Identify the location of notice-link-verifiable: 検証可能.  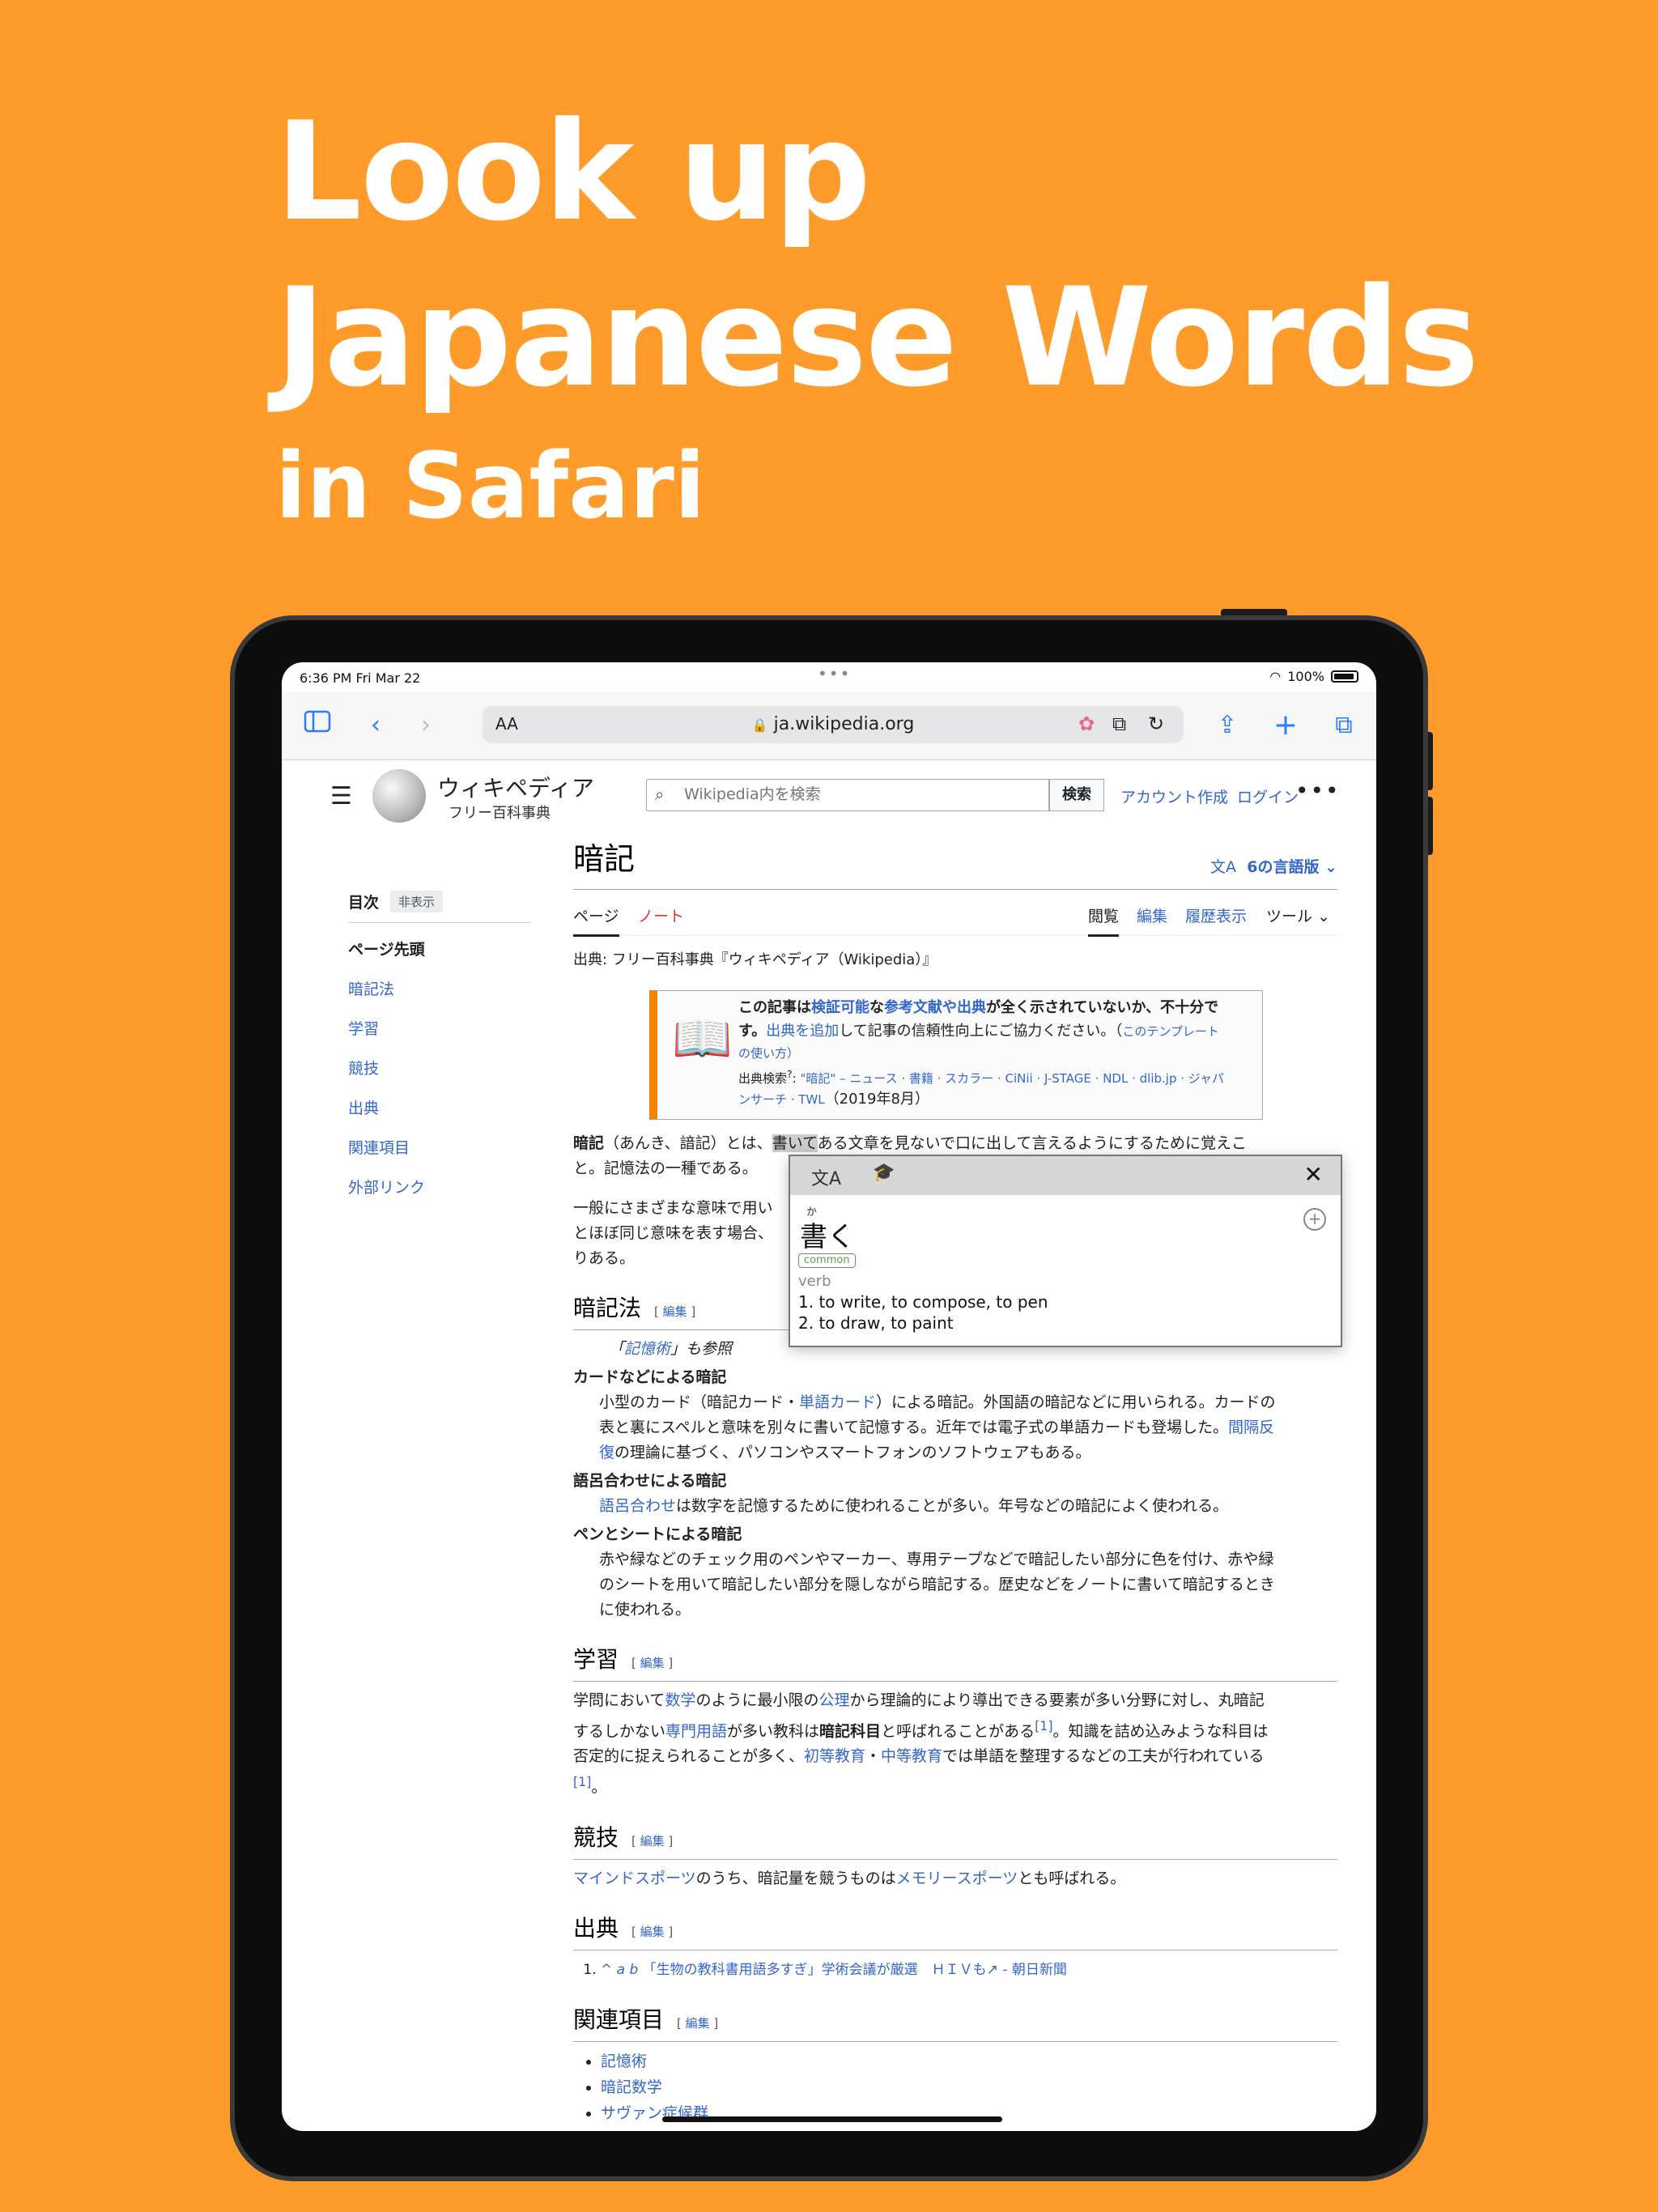
(840, 1008).